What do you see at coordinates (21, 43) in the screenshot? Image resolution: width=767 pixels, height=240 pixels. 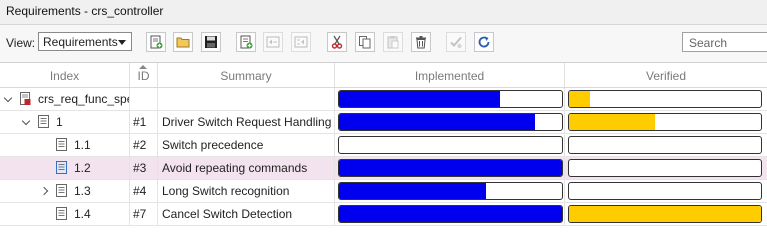 I see `view-label: View:` at bounding box center [21, 43].